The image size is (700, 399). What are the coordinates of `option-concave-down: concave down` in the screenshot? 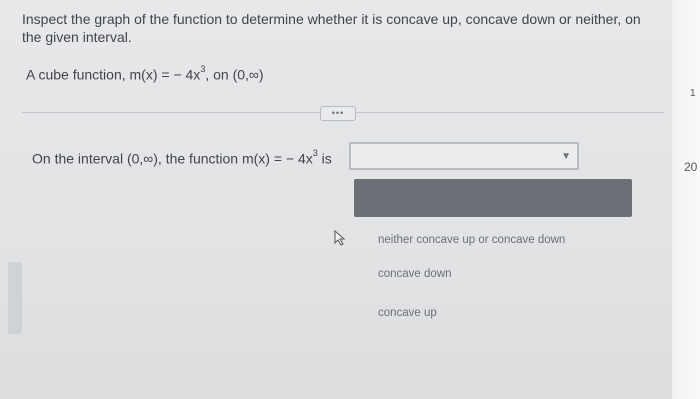 It's located at (415, 274).